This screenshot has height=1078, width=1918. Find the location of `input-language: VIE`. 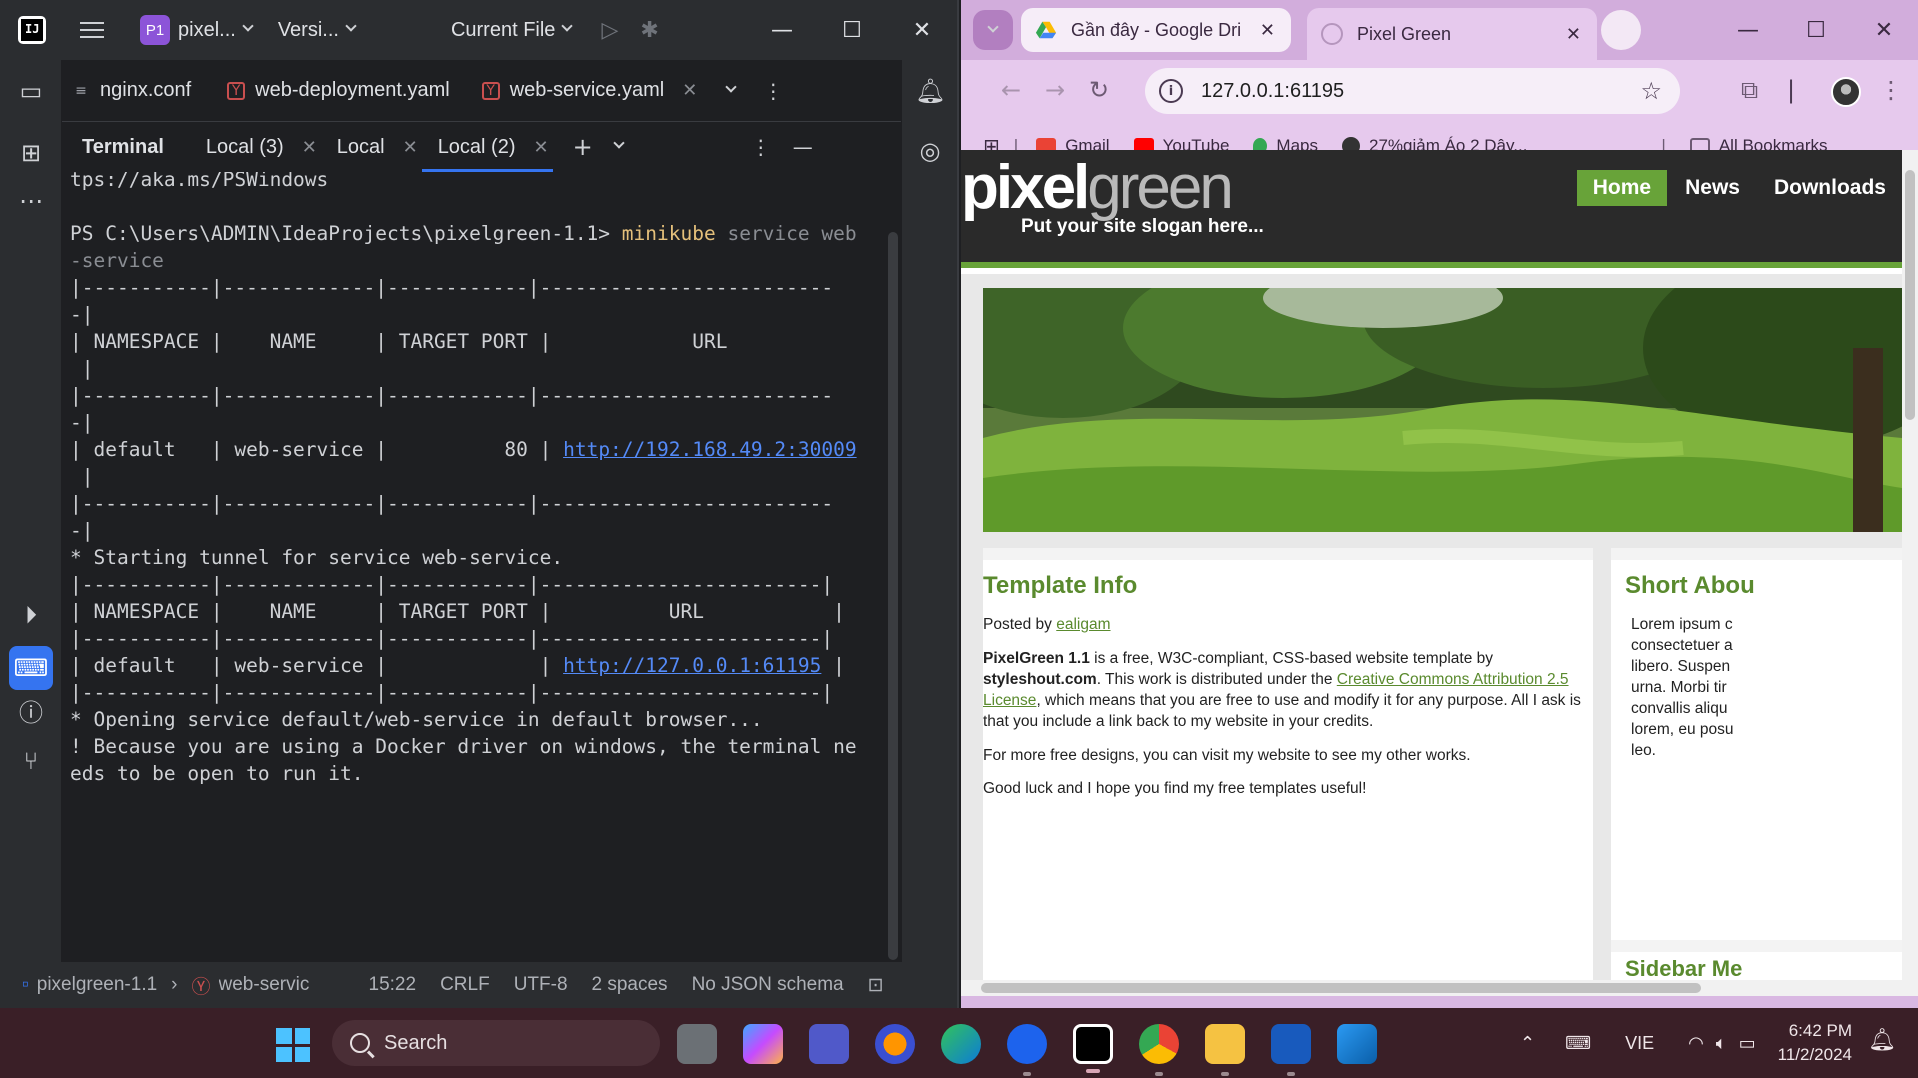

input-language: VIE is located at coordinates (1639, 1043).